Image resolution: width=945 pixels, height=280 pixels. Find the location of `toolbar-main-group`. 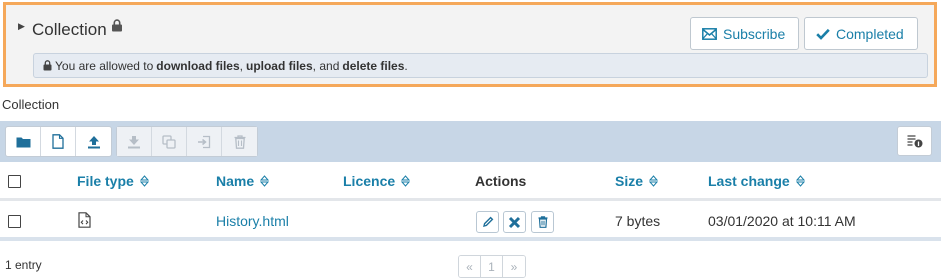

toolbar-main-group is located at coordinates (58, 141).